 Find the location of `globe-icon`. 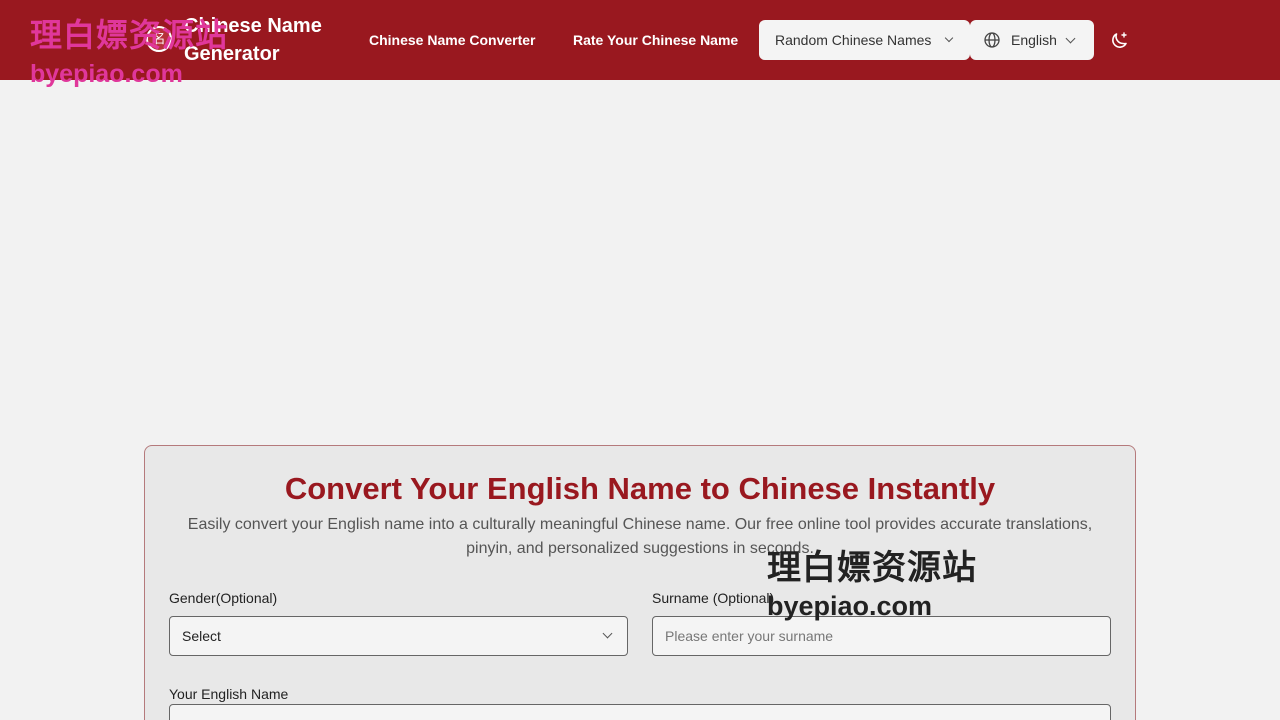

globe-icon is located at coordinates (992, 40).